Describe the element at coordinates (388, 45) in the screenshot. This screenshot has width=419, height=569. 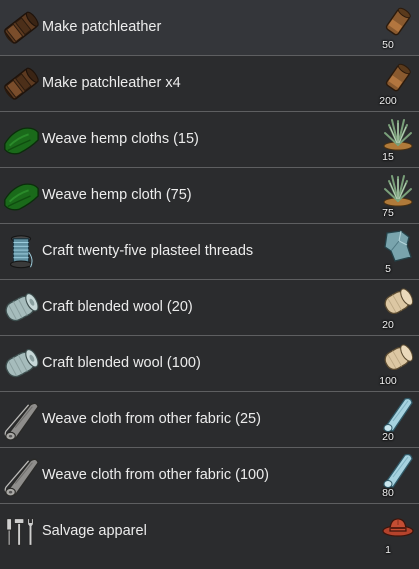
I see `ingredient-count: 50` at that location.